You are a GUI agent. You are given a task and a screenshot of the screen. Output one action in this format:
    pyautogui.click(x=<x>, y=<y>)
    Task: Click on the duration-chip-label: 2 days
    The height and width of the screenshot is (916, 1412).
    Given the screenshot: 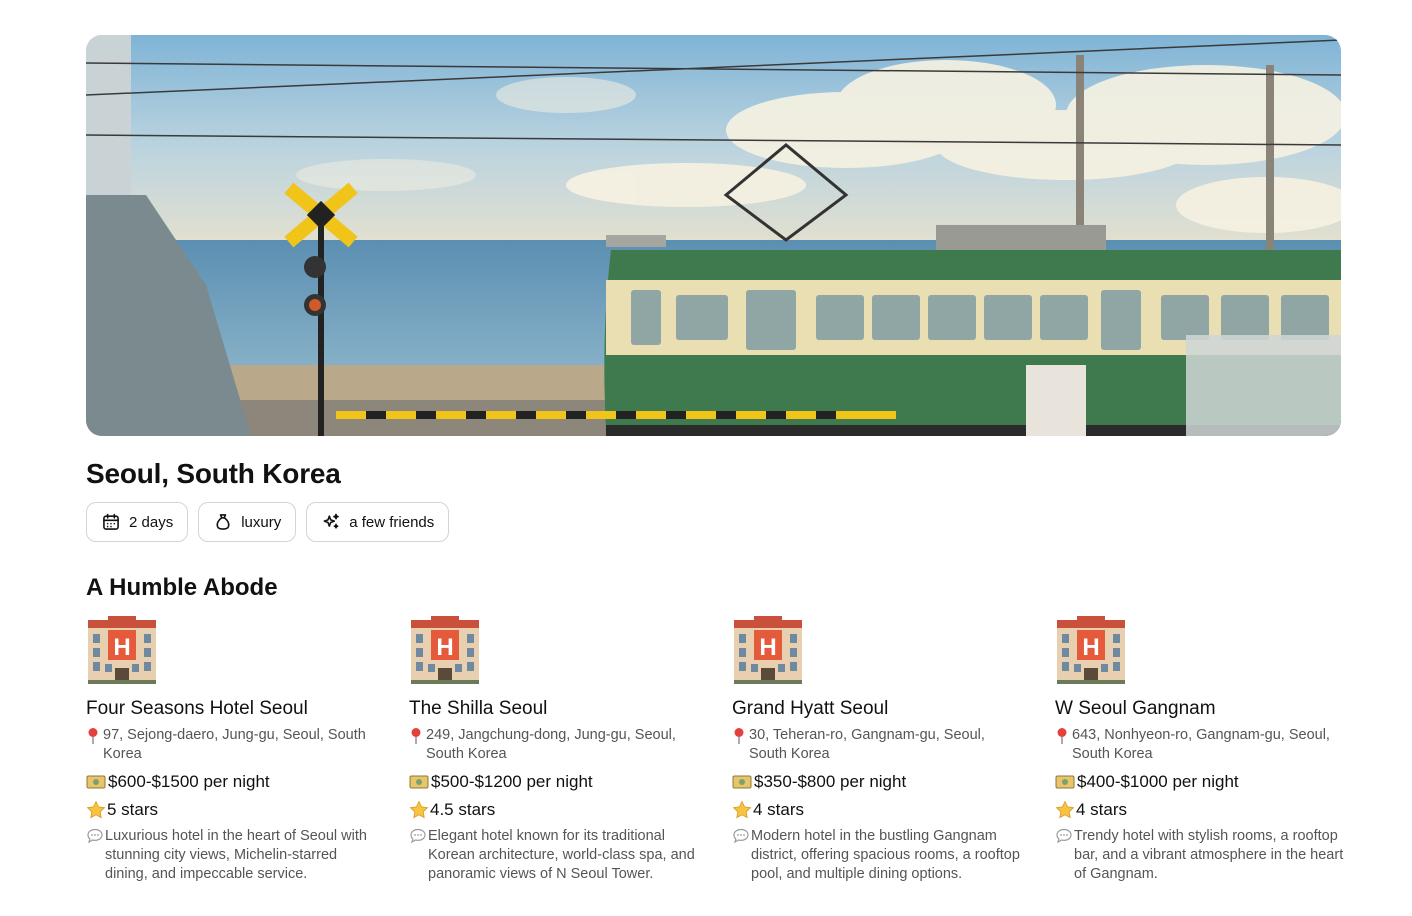 What is the action you would take?
    pyautogui.click(x=151, y=522)
    